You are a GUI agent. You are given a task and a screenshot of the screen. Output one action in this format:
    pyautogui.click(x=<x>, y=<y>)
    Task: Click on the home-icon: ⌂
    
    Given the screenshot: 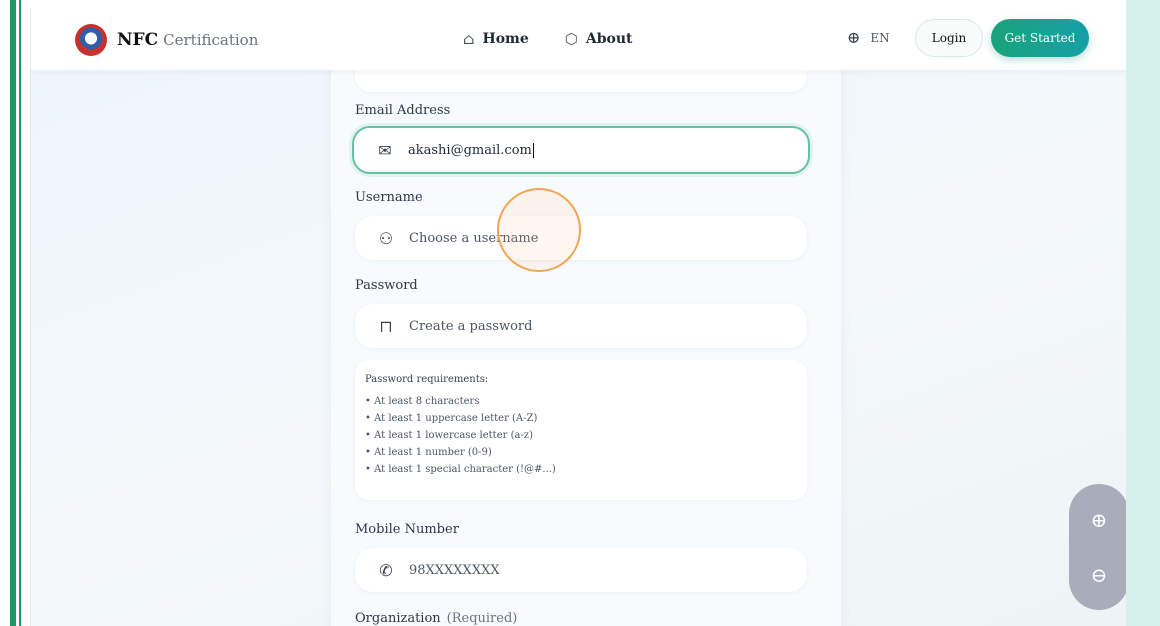 What is the action you would take?
    pyautogui.click(x=469, y=39)
    